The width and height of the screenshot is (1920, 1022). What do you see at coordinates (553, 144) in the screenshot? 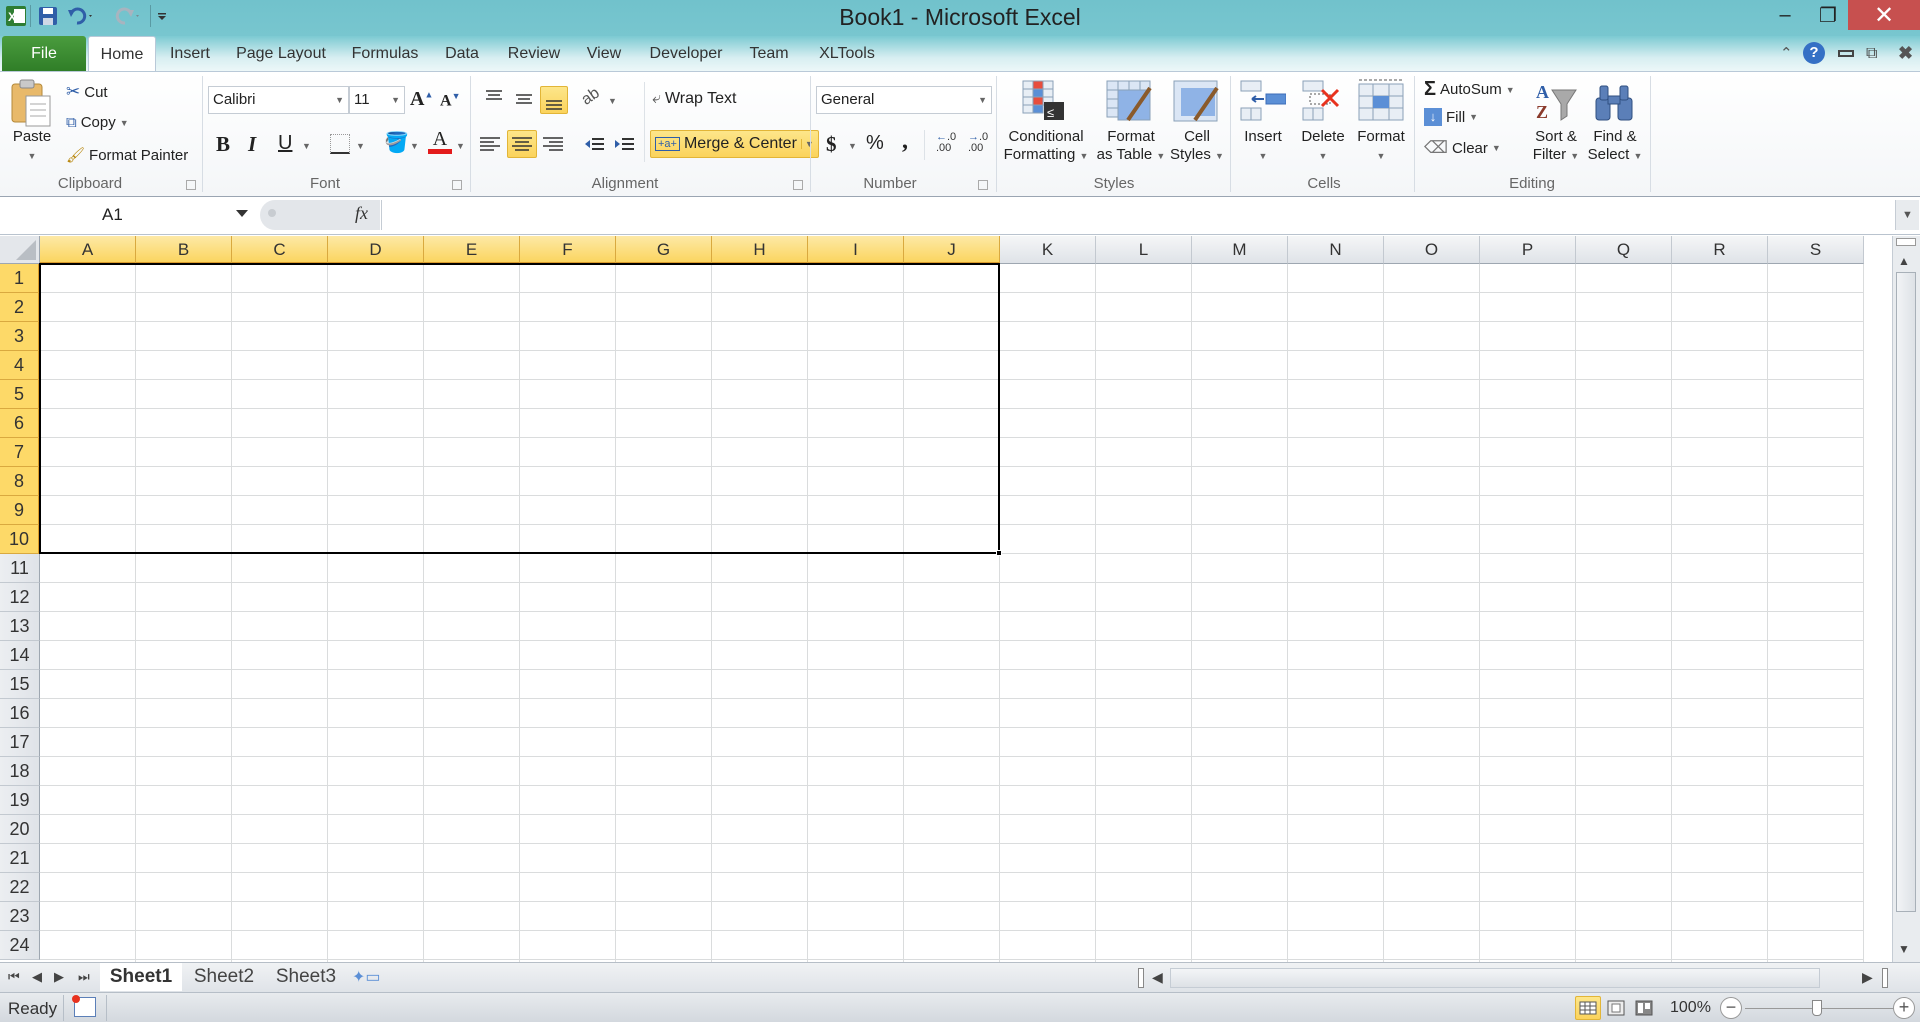
I see `align-right-button` at bounding box center [553, 144].